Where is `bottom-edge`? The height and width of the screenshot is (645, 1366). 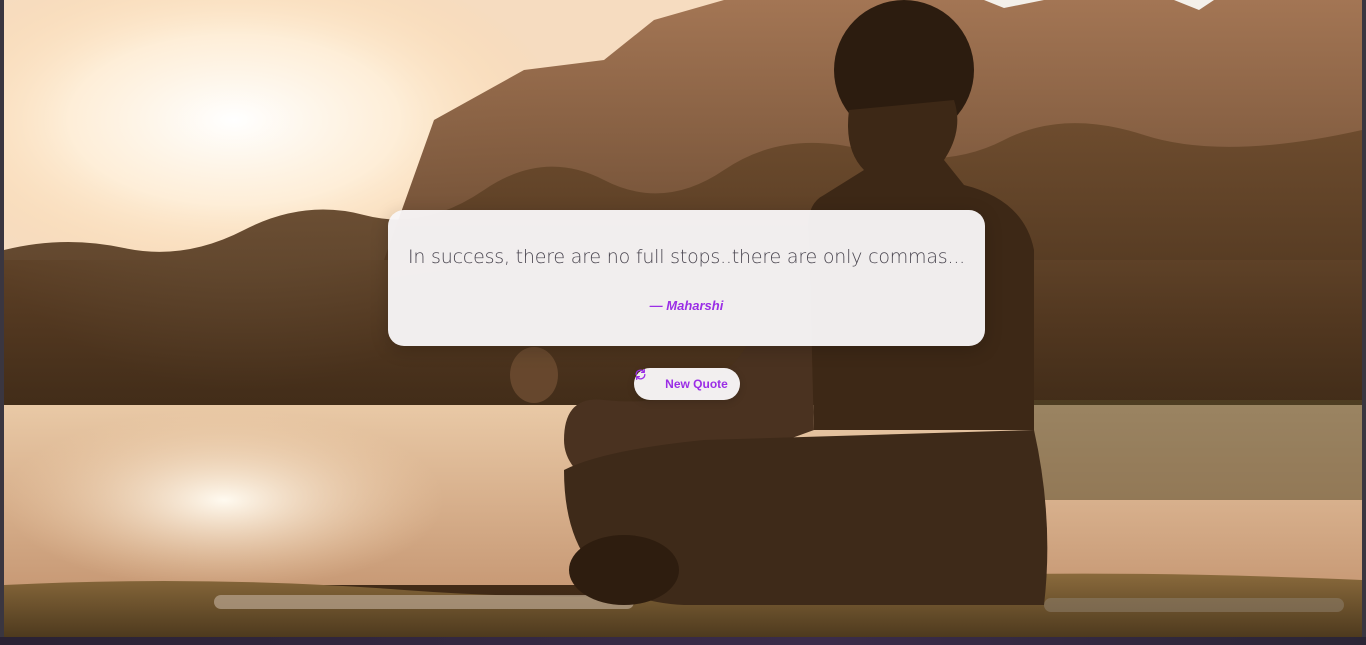
bottom-edge is located at coordinates (683, 641).